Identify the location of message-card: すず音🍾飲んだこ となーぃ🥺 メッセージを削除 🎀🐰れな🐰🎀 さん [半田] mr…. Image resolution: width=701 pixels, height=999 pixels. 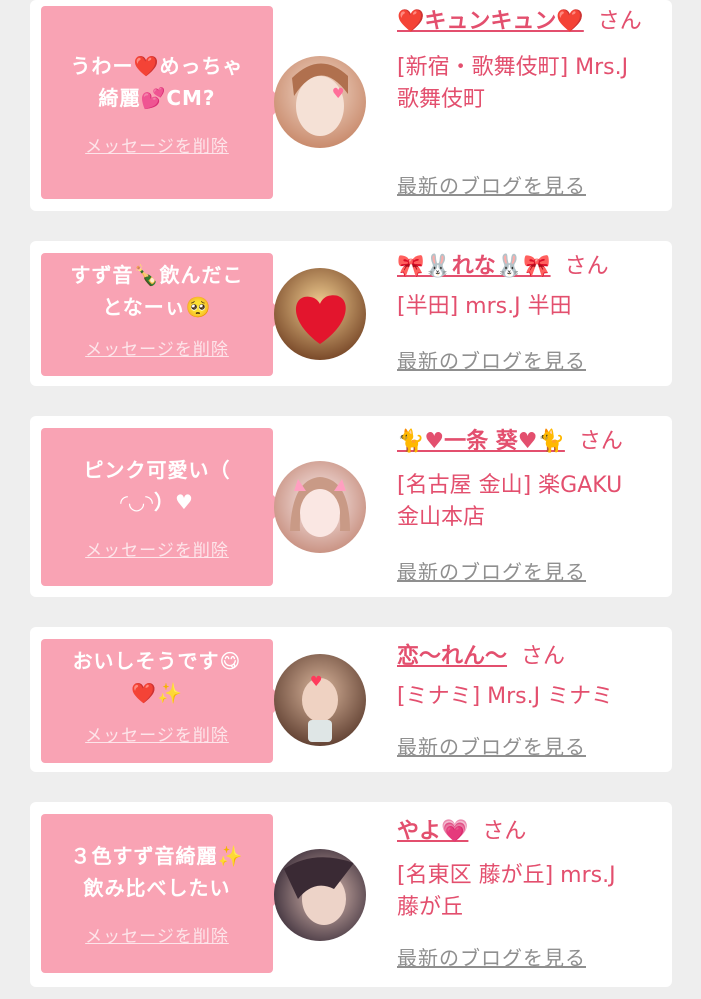
(351, 313).